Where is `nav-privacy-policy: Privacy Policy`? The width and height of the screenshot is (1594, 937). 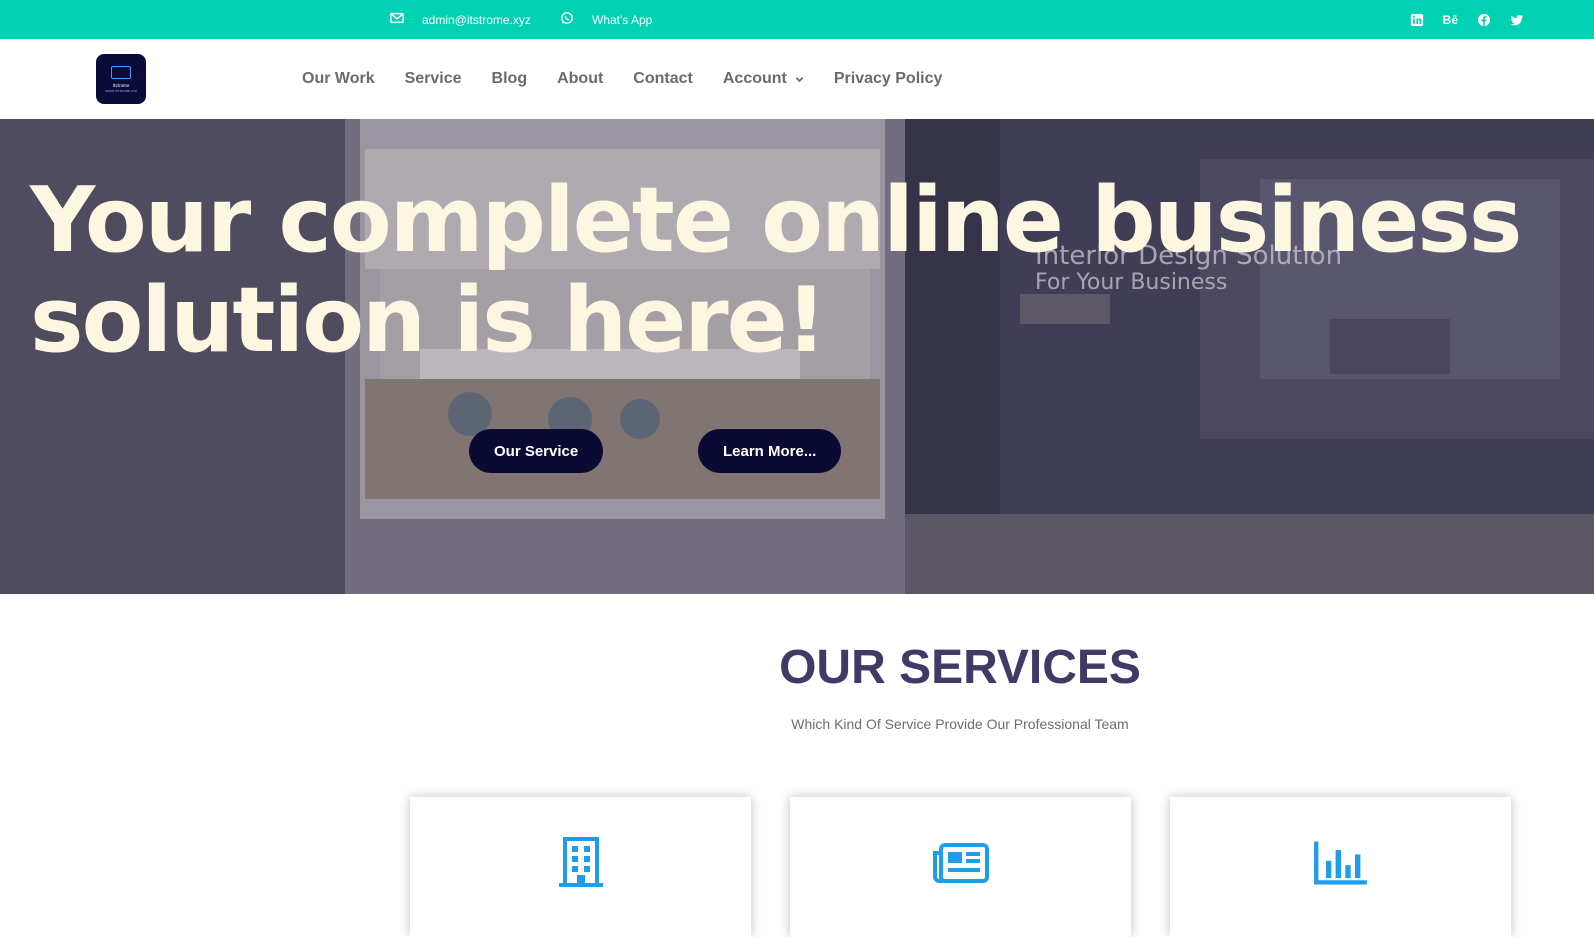
nav-privacy-policy: Privacy Policy is located at coordinates (888, 79).